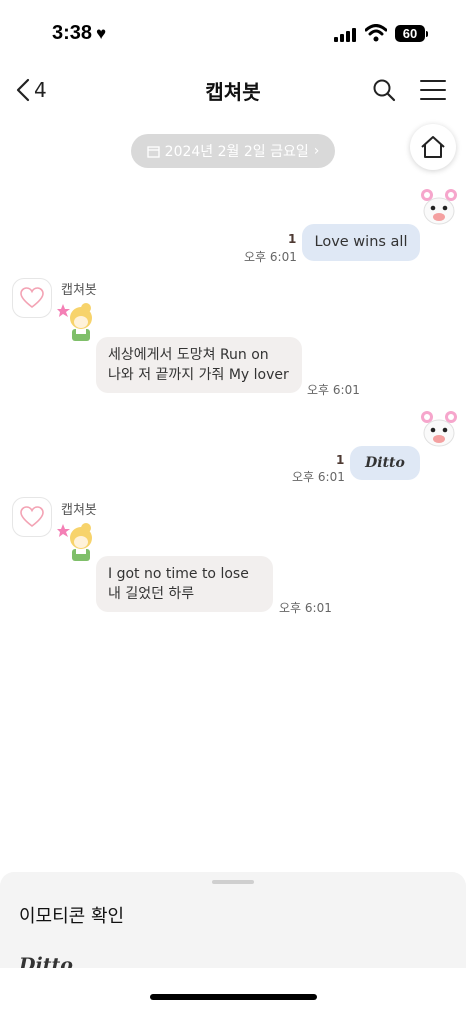 This screenshot has height=1010, width=466. What do you see at coordinates (72, 916) in the screenshot?
I see `sheet-title: 이모티콘 확인` at bounding box center [72, 916].